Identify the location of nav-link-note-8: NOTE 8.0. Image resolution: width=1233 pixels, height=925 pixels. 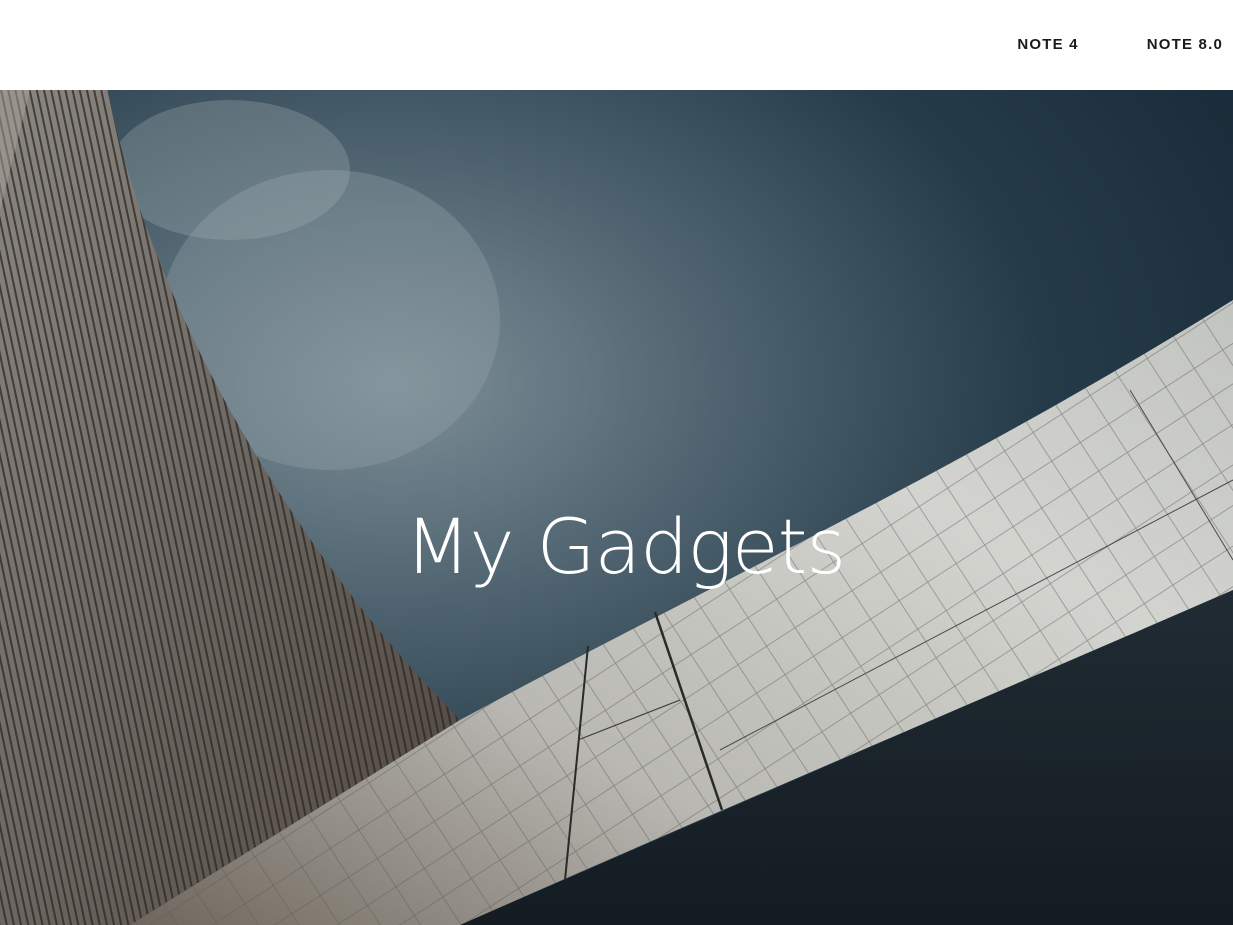
(1185, 45).